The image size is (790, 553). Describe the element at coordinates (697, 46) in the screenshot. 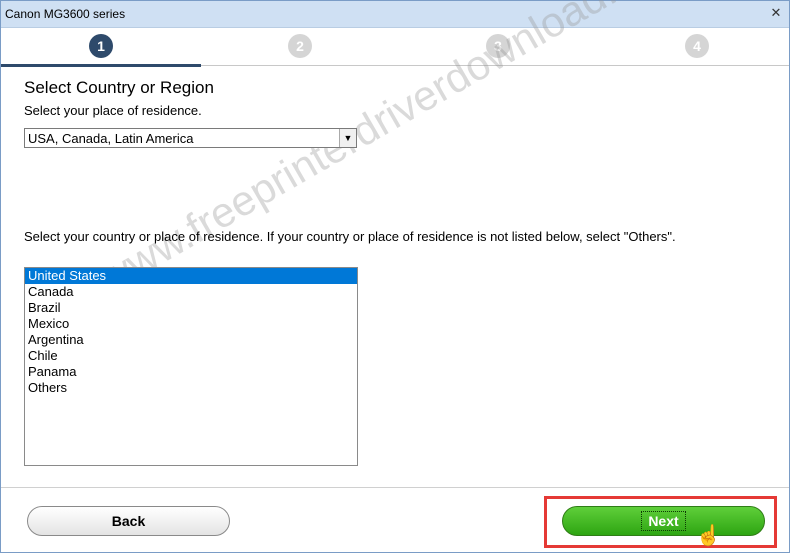

I see `step-4-indicator: 4` at that location.